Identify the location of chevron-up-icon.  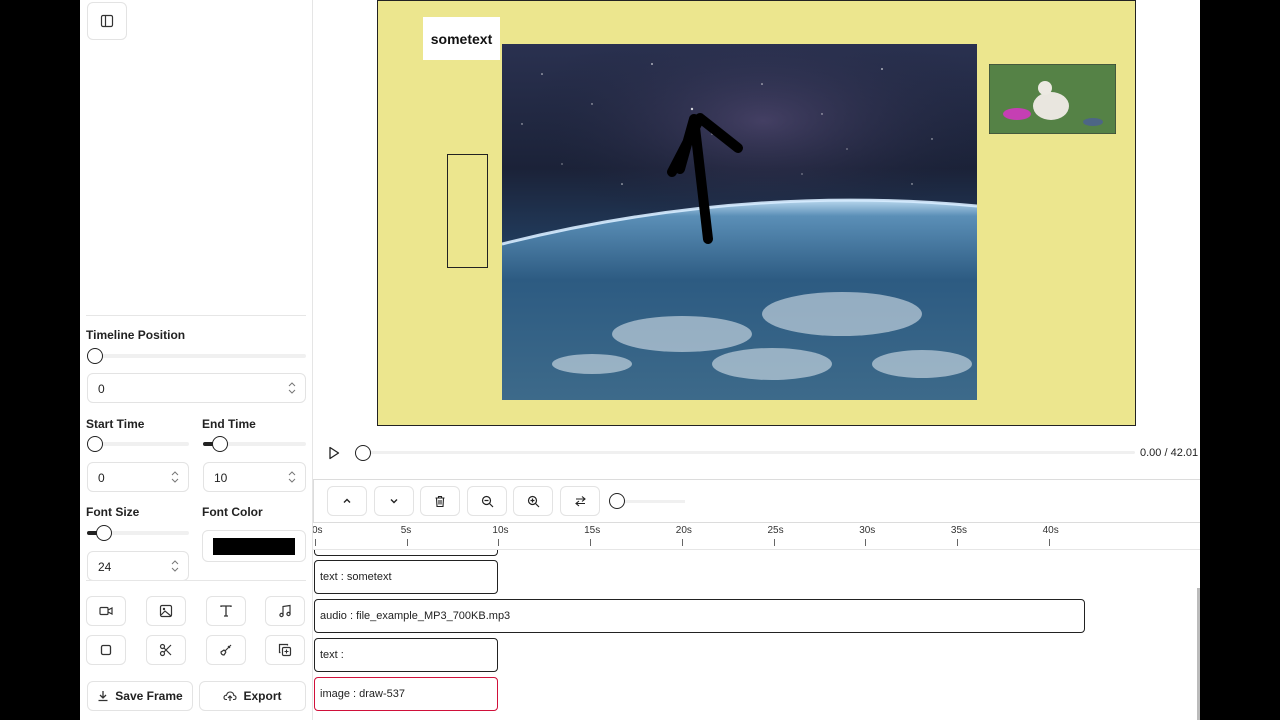
(347, 500).